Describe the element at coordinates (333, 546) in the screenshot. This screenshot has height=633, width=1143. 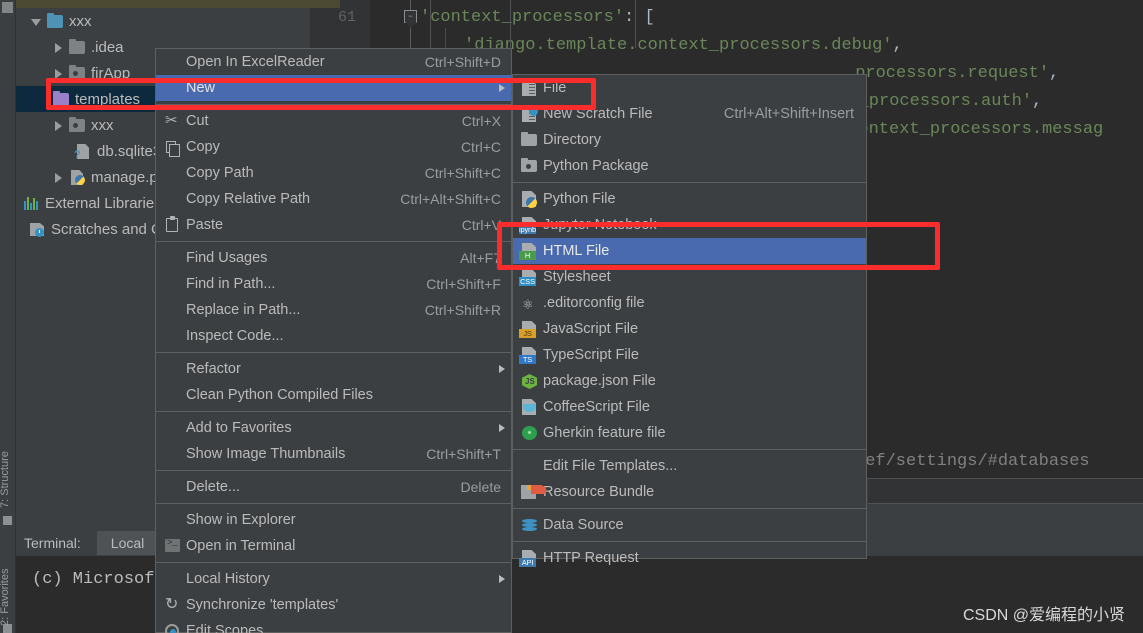
I see `menu-item-open-in-terminal: Open in Terminal` at that location.